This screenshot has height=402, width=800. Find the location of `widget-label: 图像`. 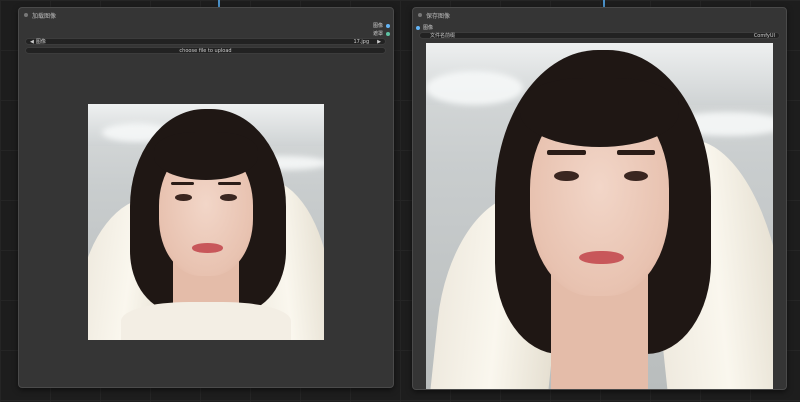

widget-label: 图像 is located at coordinates (40, 42).